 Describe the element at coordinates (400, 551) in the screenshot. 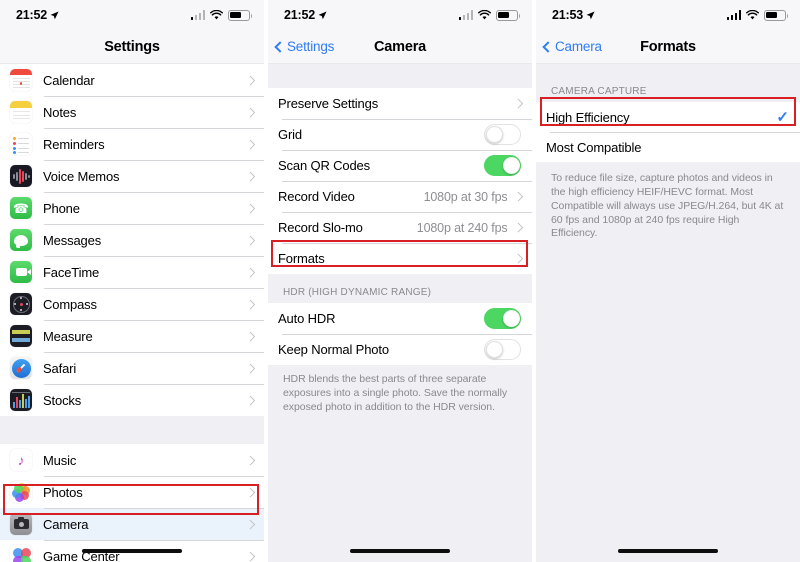

I see `home-indicator` at that location.